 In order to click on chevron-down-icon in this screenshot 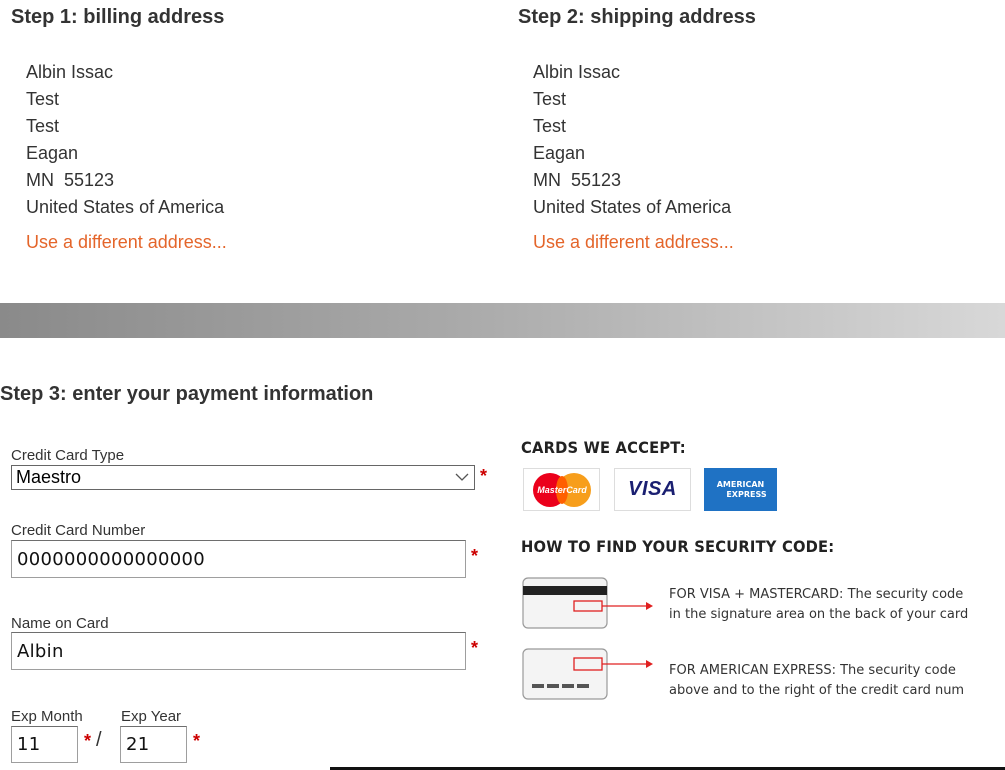, I will do `click(462, 479)`.